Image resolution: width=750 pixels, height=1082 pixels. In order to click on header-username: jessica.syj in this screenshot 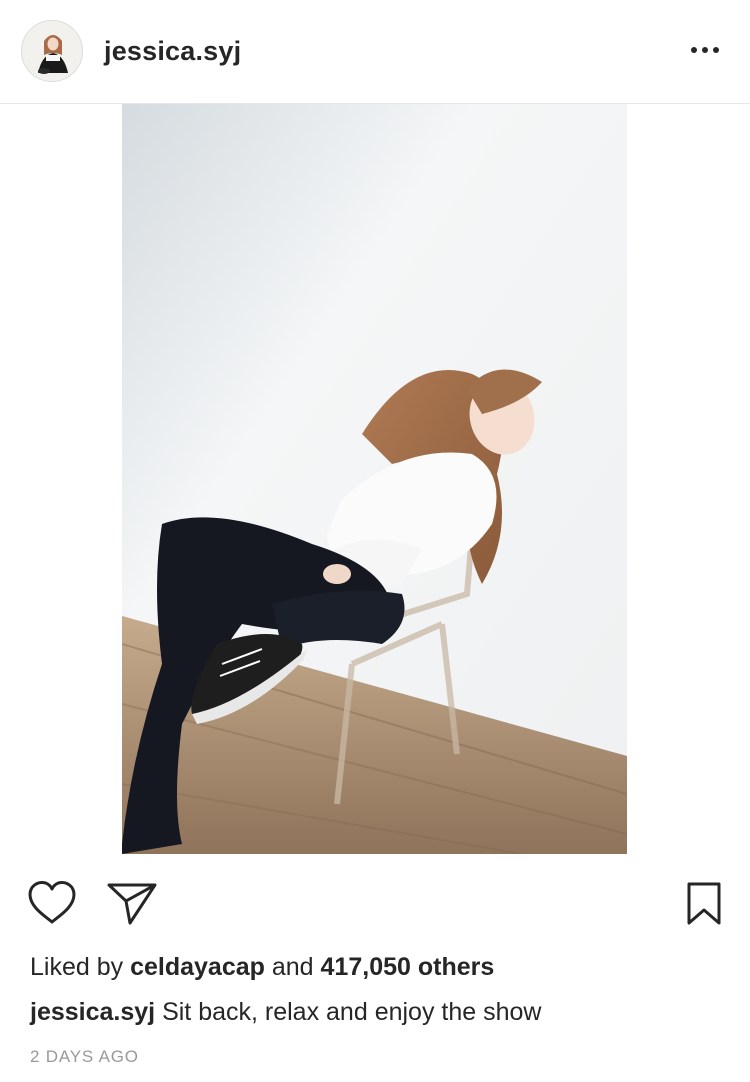, I will do `click(172, 51)`.